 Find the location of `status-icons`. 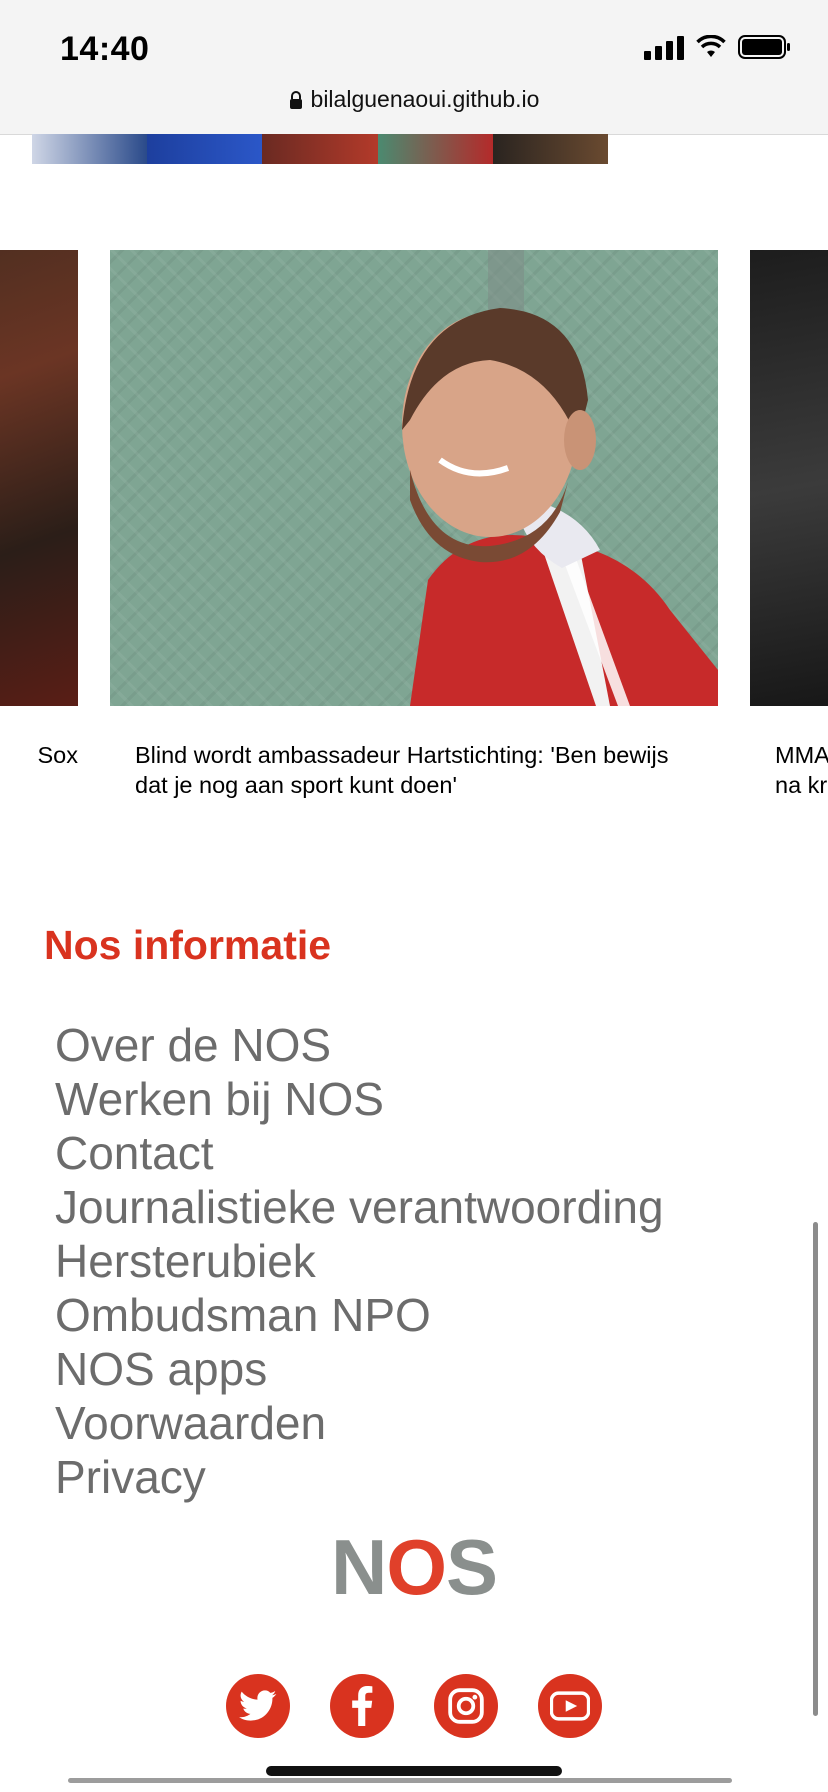

status-icons is located at coordinates (718, 47).